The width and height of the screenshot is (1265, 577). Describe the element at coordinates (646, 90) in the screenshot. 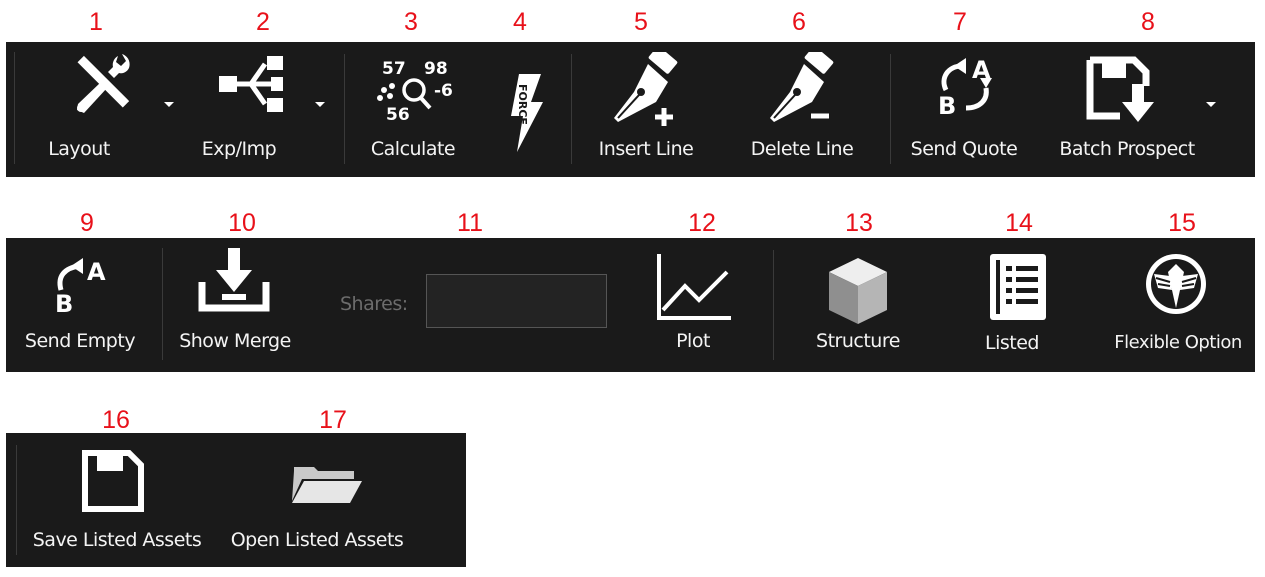

I see `pen-plus-icon` at that location.